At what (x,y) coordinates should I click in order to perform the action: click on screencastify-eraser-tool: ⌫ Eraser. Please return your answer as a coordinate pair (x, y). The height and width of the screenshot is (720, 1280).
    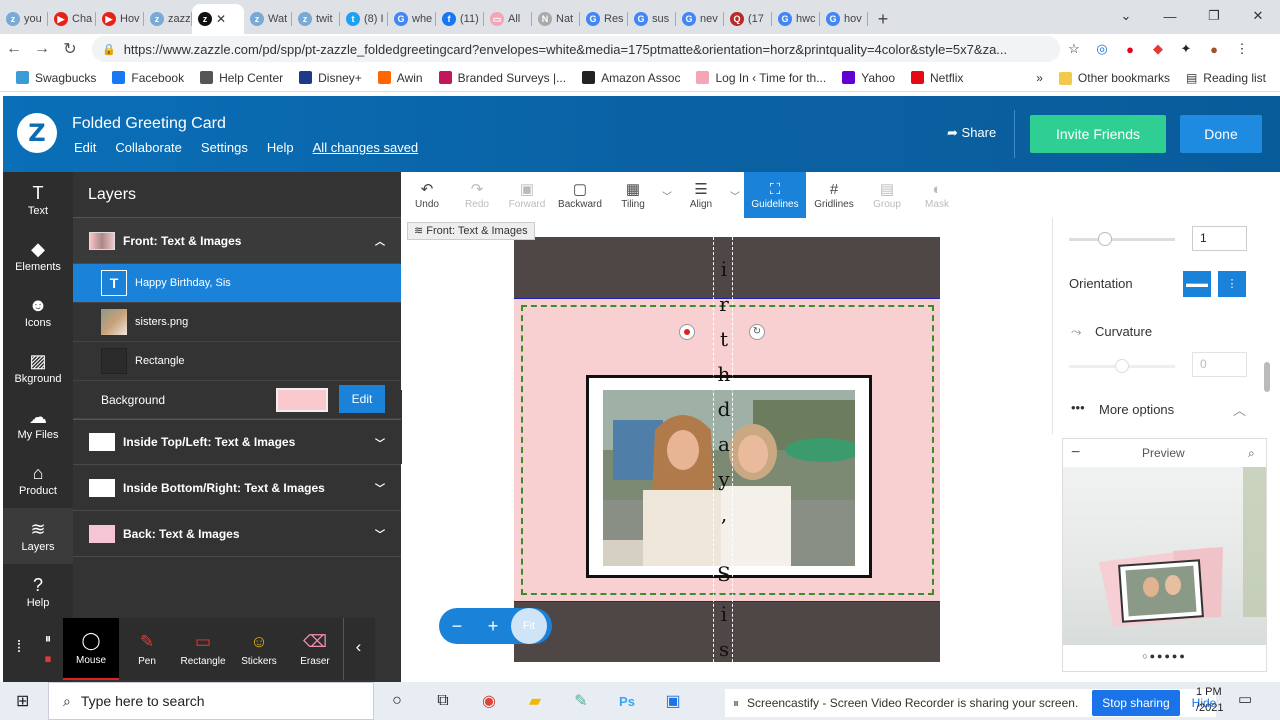
    Looking at the image, I should click on (315, 649).